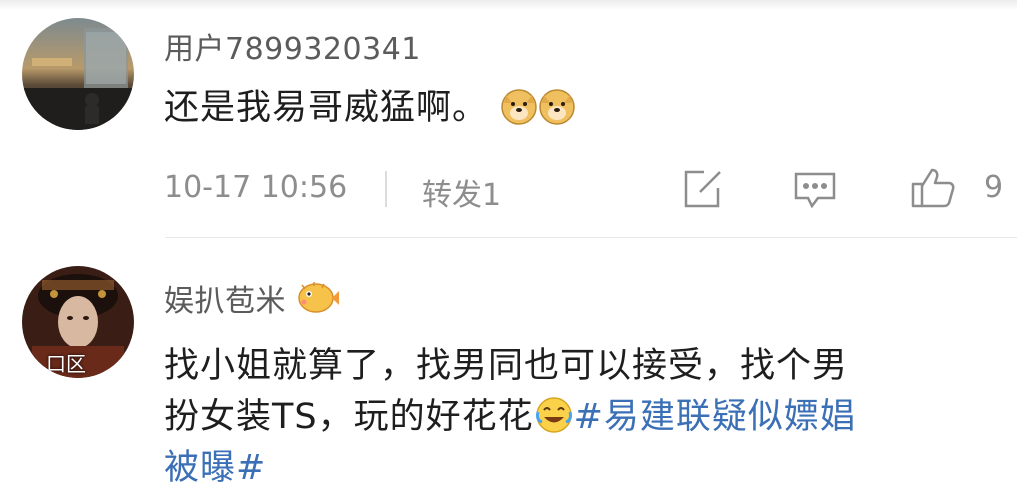  What do you see at coordinates (715, 417) in the screenshot?
I see `hashtag-link: #易建联疑似嫖娼` at bounding box center [715, 417].